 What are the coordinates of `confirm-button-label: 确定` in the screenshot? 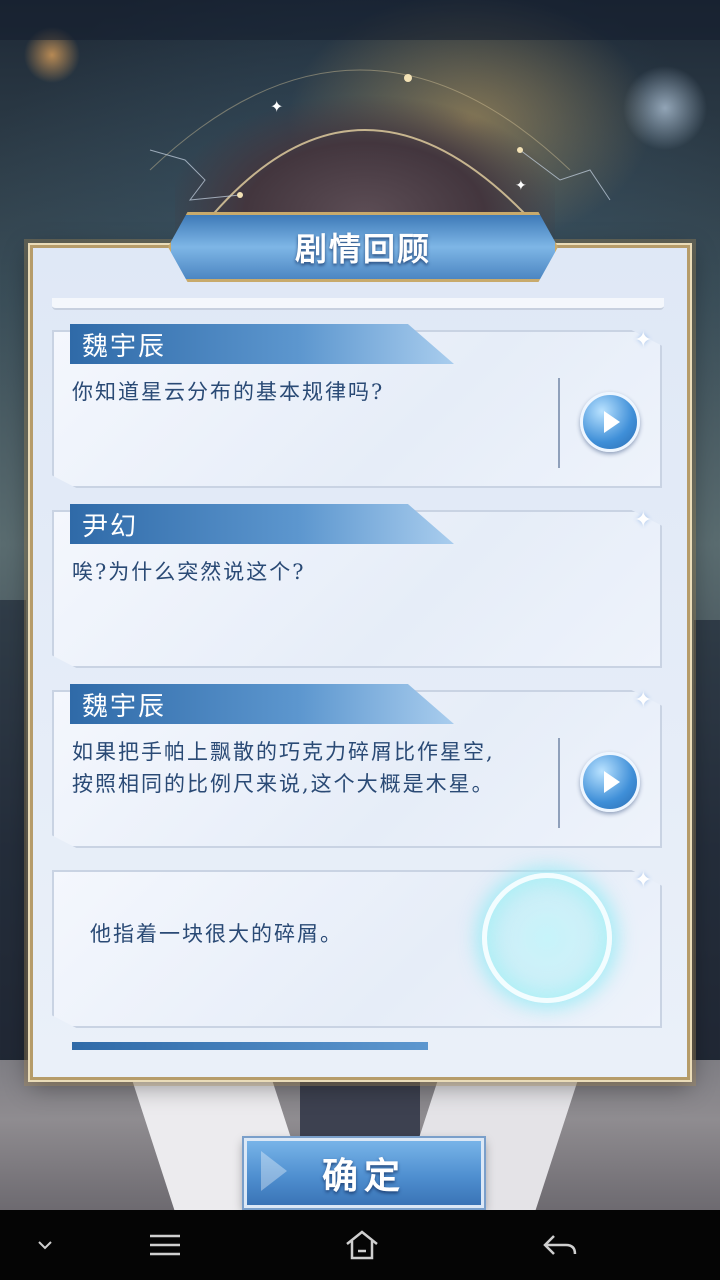 It's located at (363, 1176).